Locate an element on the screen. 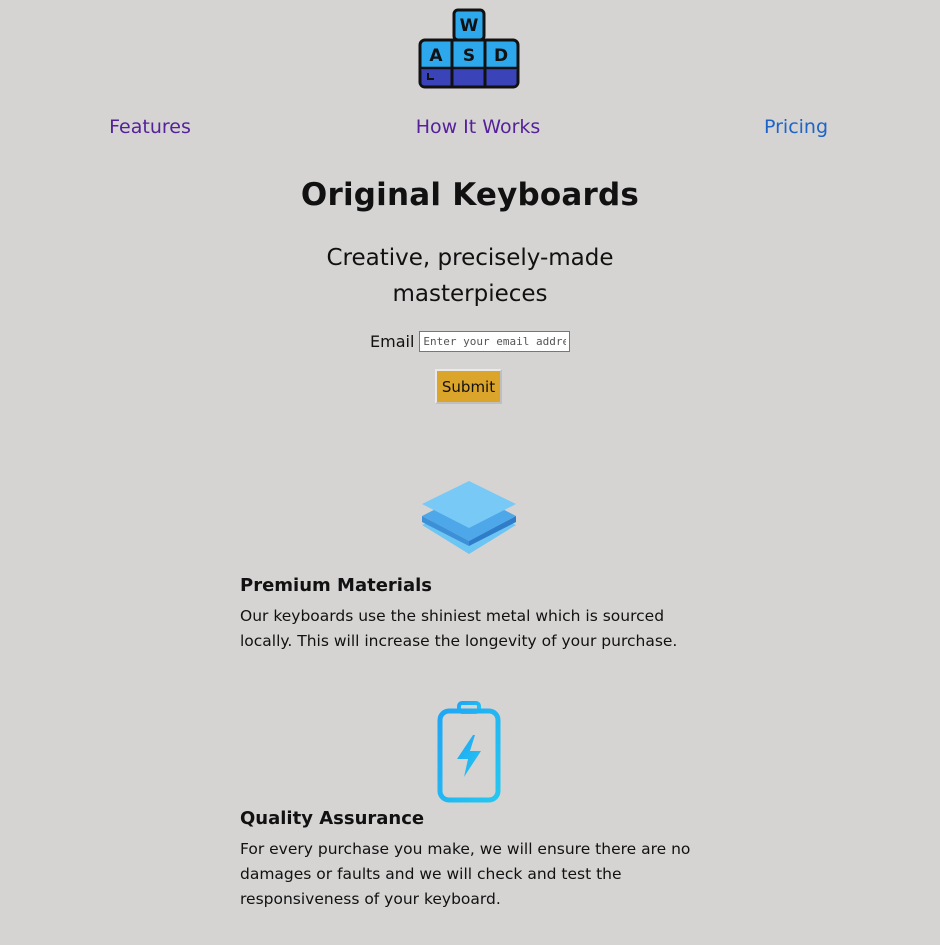 The width and height of the screenshot is (940, 945). email-row: Email is located at coordinates (470, 341).